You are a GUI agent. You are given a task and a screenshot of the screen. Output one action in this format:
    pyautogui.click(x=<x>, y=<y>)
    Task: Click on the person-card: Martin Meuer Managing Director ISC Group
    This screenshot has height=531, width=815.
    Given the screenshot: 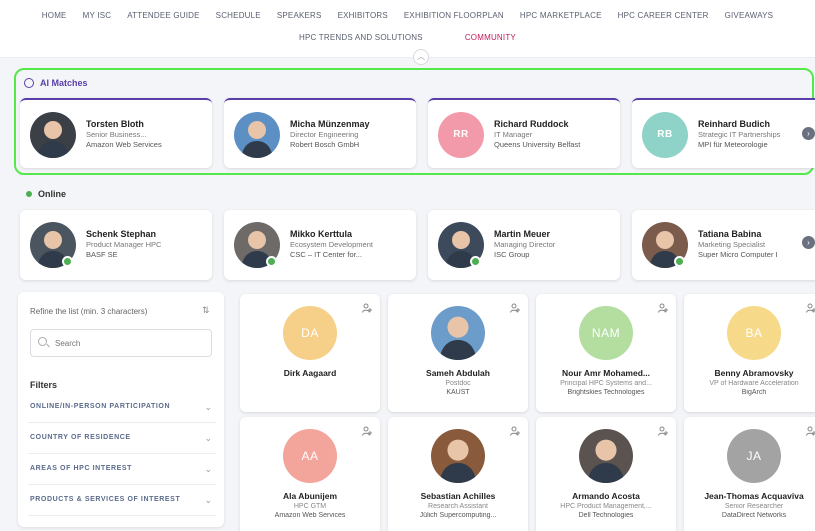 What is the action you would take?
    pyautogui.click(x=524, y=245)
    